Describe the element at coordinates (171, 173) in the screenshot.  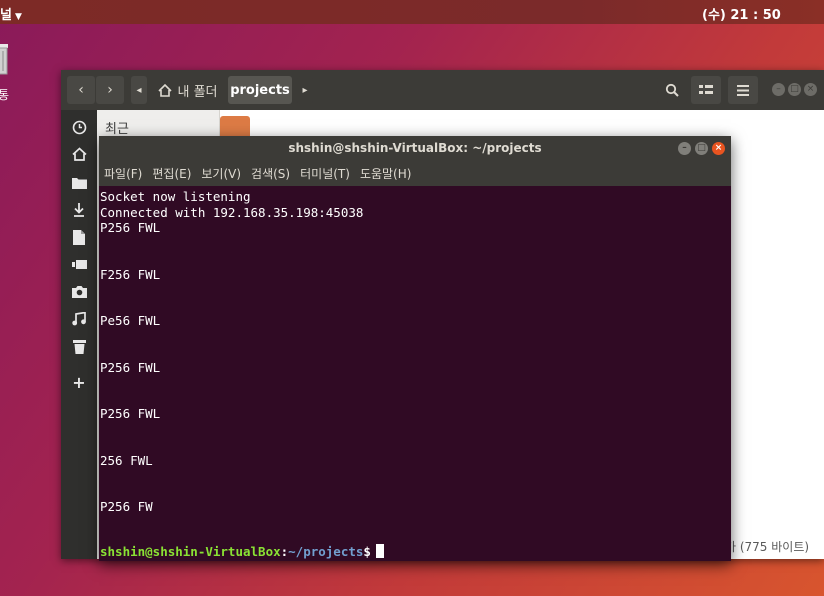
I see `menu-edit: 편집(E)` at that location.